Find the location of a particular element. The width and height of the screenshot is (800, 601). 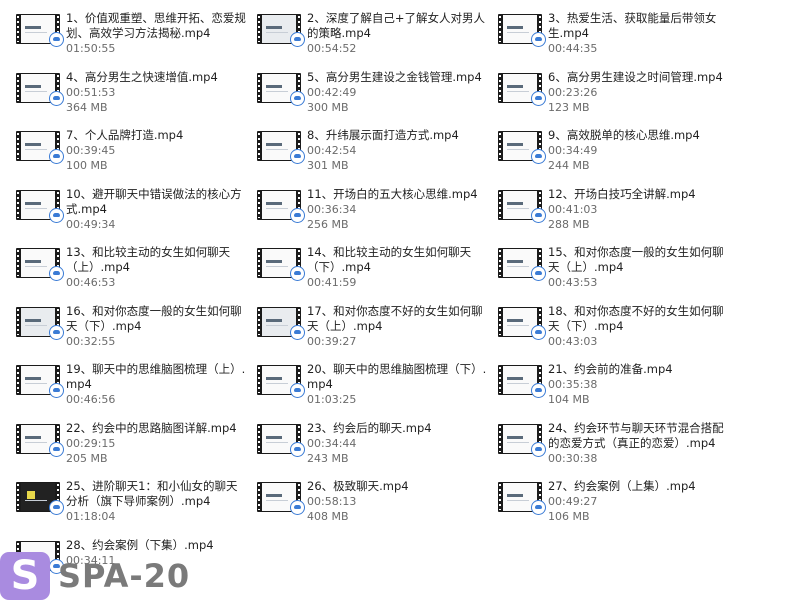

file-meta: 16、和对你态度一般的女生如何聊天（下）.mp4 00:32:55 is located at coordinates (156, 326).